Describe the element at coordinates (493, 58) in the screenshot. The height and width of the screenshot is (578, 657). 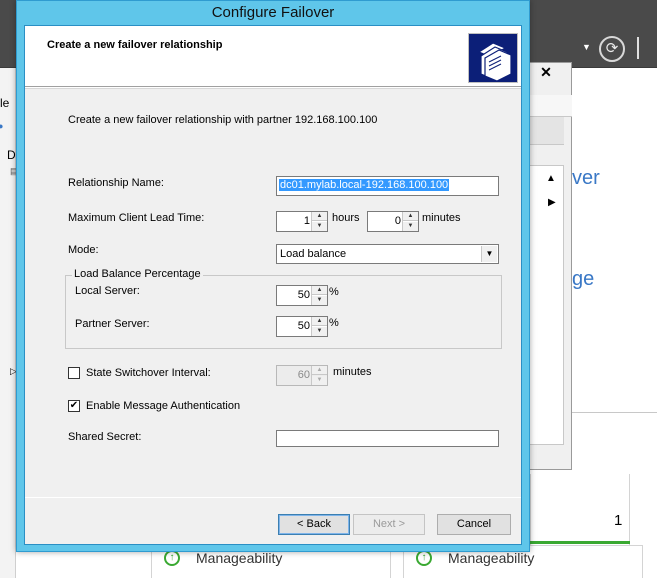
I see `folders-icon` at that location.